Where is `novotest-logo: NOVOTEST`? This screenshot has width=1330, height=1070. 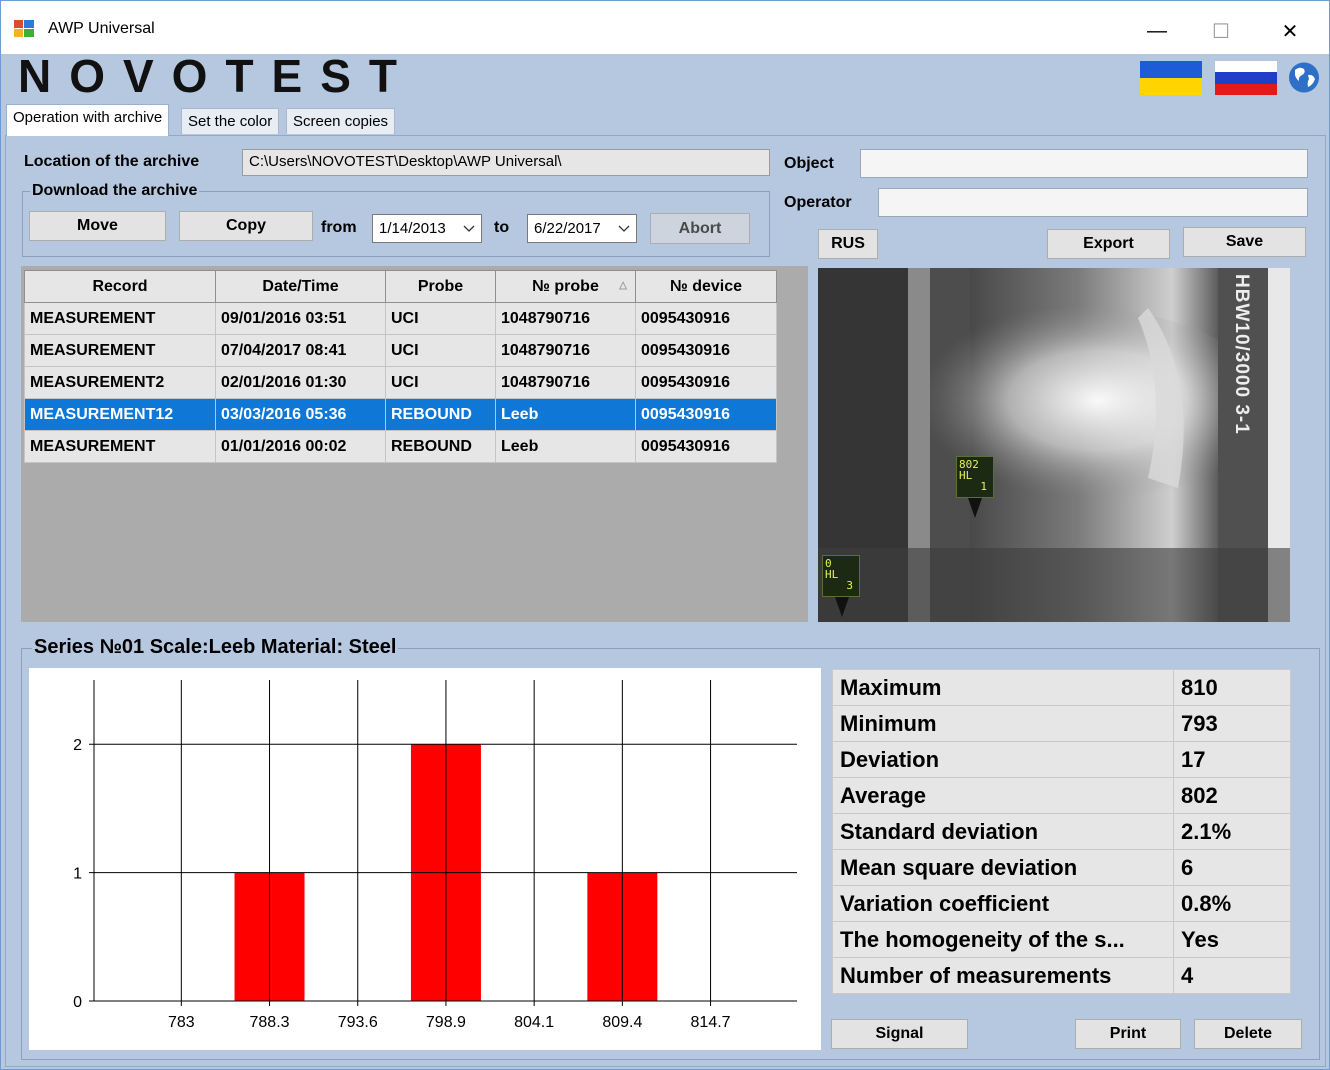
novotest-logo: NOVOTEST is located at coordinates (216, 77).